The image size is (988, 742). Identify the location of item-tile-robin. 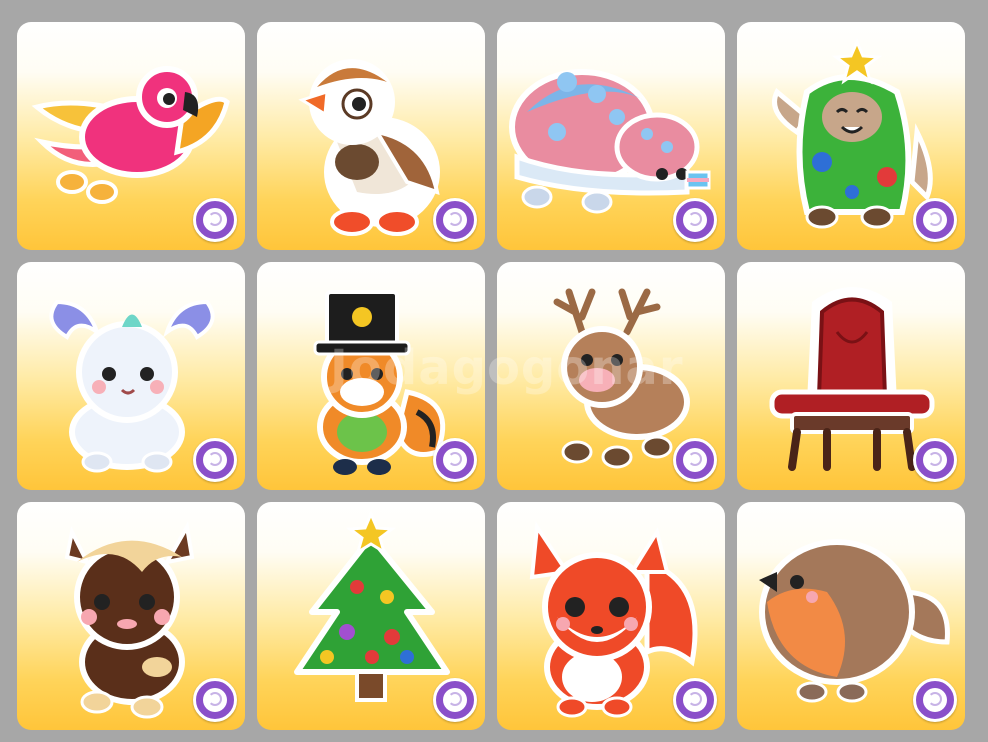
(851, 616).